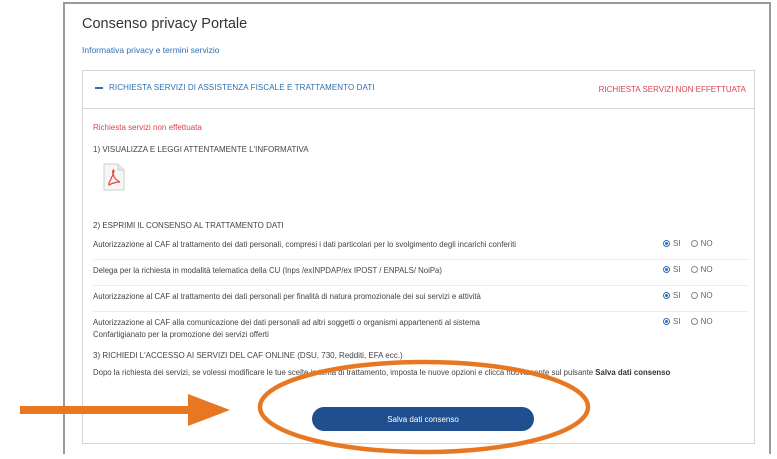  I want to click on annotation-arrow-icon, so click(125, 410).